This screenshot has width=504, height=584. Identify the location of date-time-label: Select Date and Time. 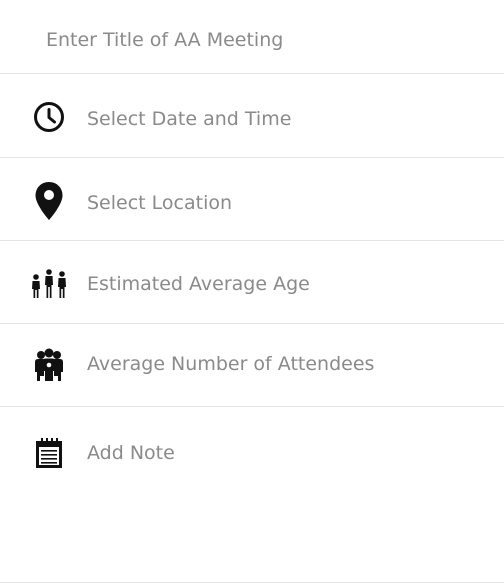
(189, 119).